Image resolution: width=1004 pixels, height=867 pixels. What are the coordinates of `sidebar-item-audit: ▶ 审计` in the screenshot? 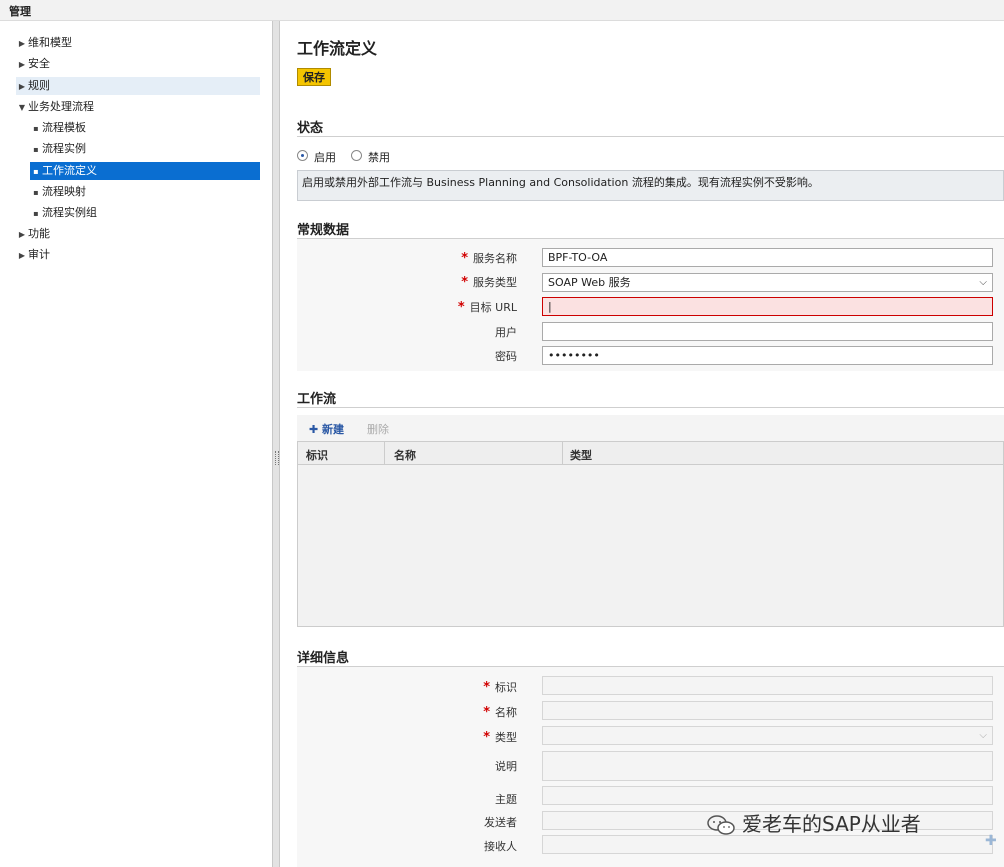 It's located at (138, 255).